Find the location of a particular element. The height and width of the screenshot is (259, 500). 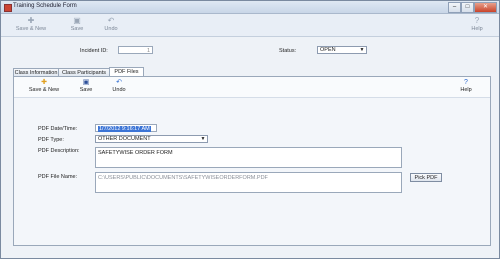

save-button: ▣ Save is located at coordinates (77, 25).